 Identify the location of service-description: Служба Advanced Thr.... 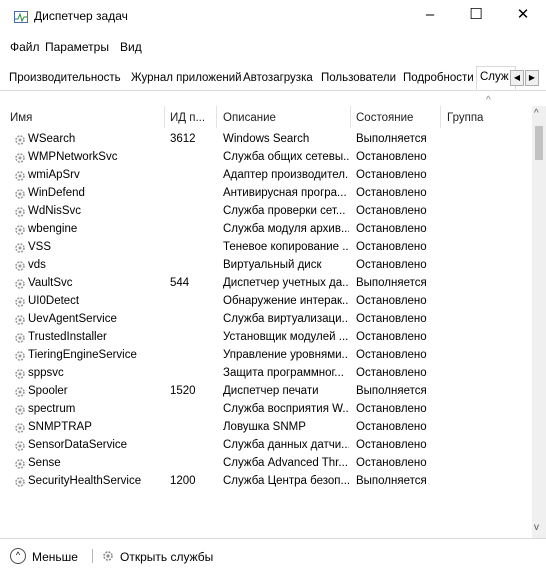
(285, 463).